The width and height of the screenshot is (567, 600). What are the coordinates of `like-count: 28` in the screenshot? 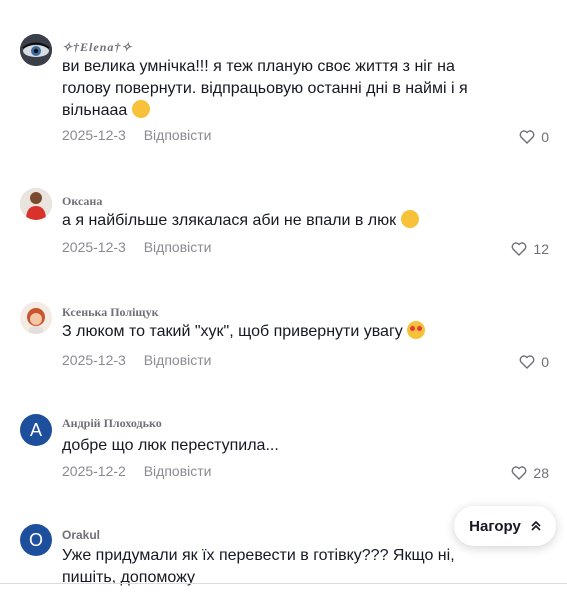 It's located at (541, 473).